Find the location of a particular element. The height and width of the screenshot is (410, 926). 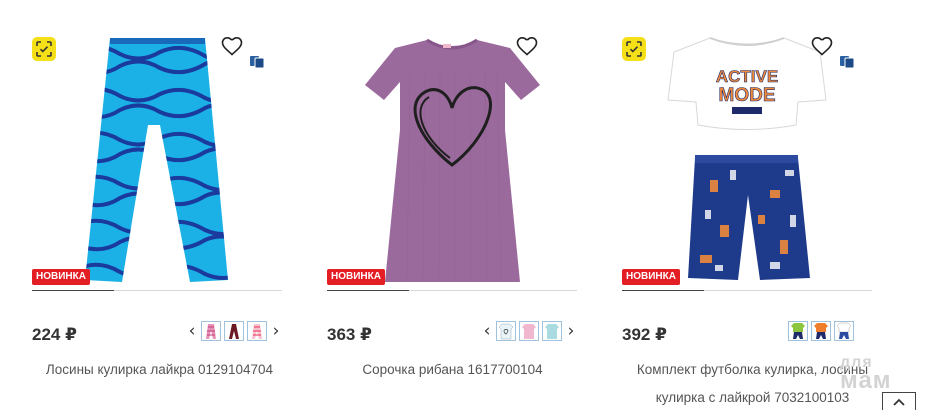

tshirt-print-line2: MODE is located at coordinates (747, 95).